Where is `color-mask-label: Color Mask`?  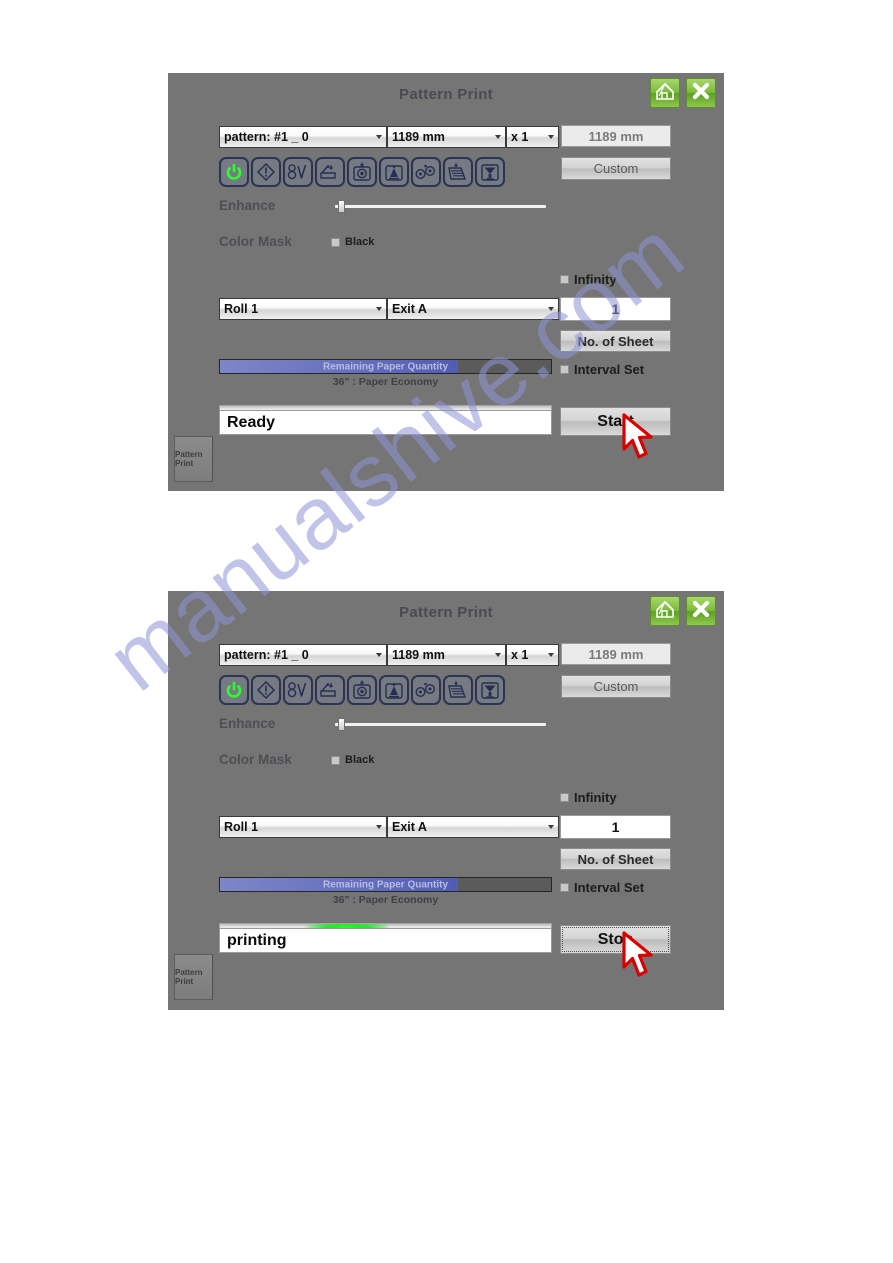
color-mask-label: Color Mask is located at coordinates (255, 759).